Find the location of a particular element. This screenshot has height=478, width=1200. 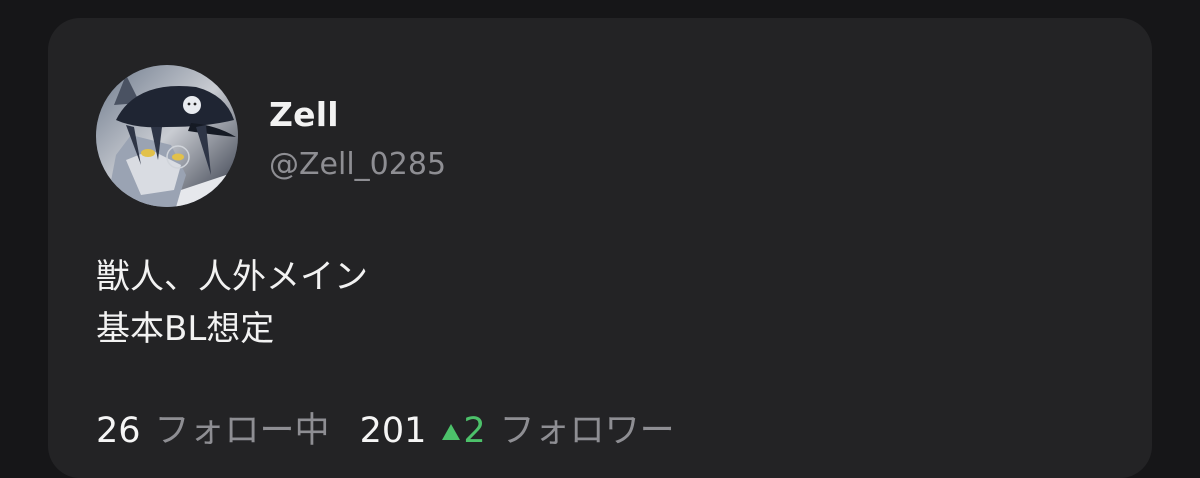

display-name: Zell is located at coordinates (304, 114).